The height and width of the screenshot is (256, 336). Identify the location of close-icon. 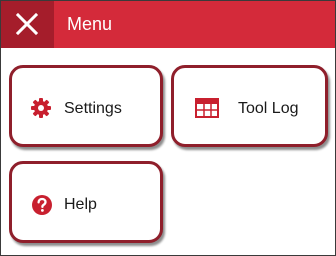
(27, 24).